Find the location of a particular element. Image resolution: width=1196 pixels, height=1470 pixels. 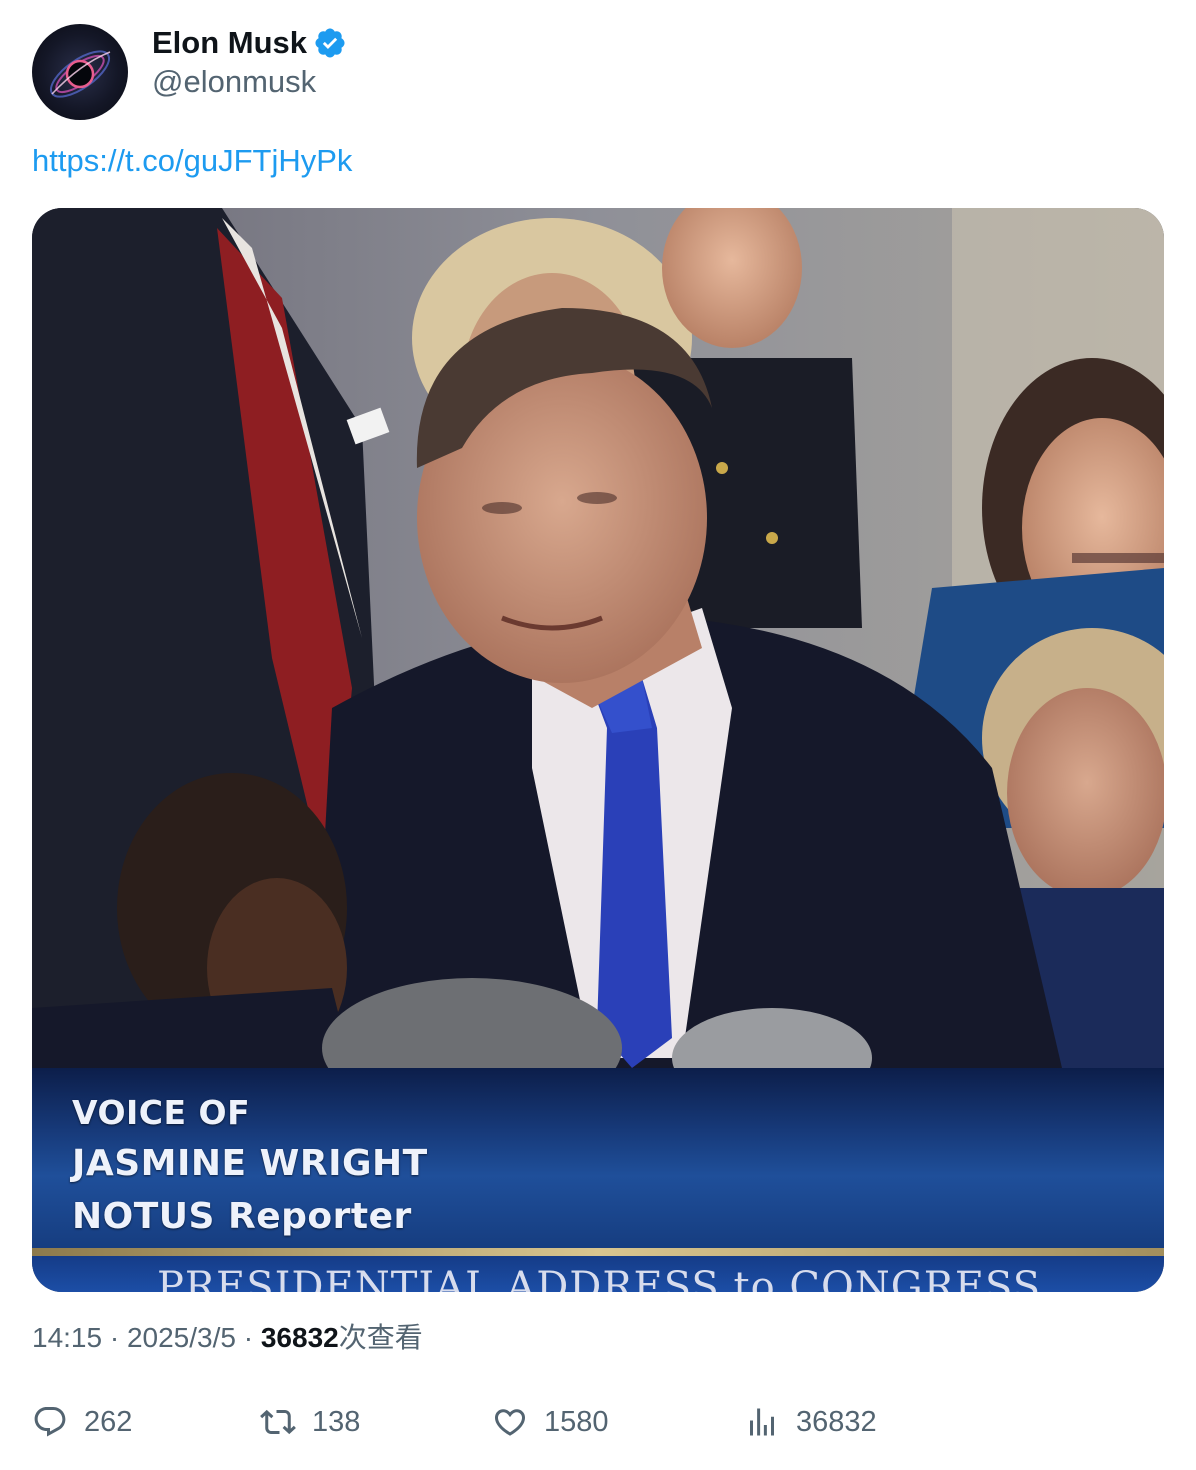

author-name-row: Elon Musk is located at coordinates (249, 43).